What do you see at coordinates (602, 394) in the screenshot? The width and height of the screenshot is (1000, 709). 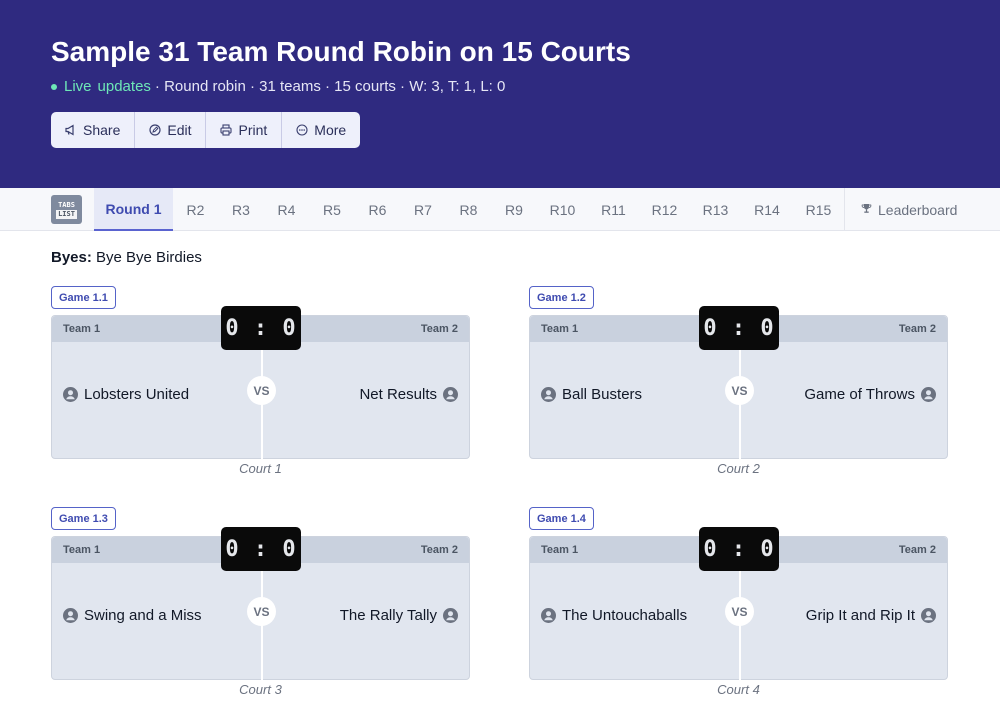 I see `team1-name: Ball Busters` at bounding box center [602, 394].